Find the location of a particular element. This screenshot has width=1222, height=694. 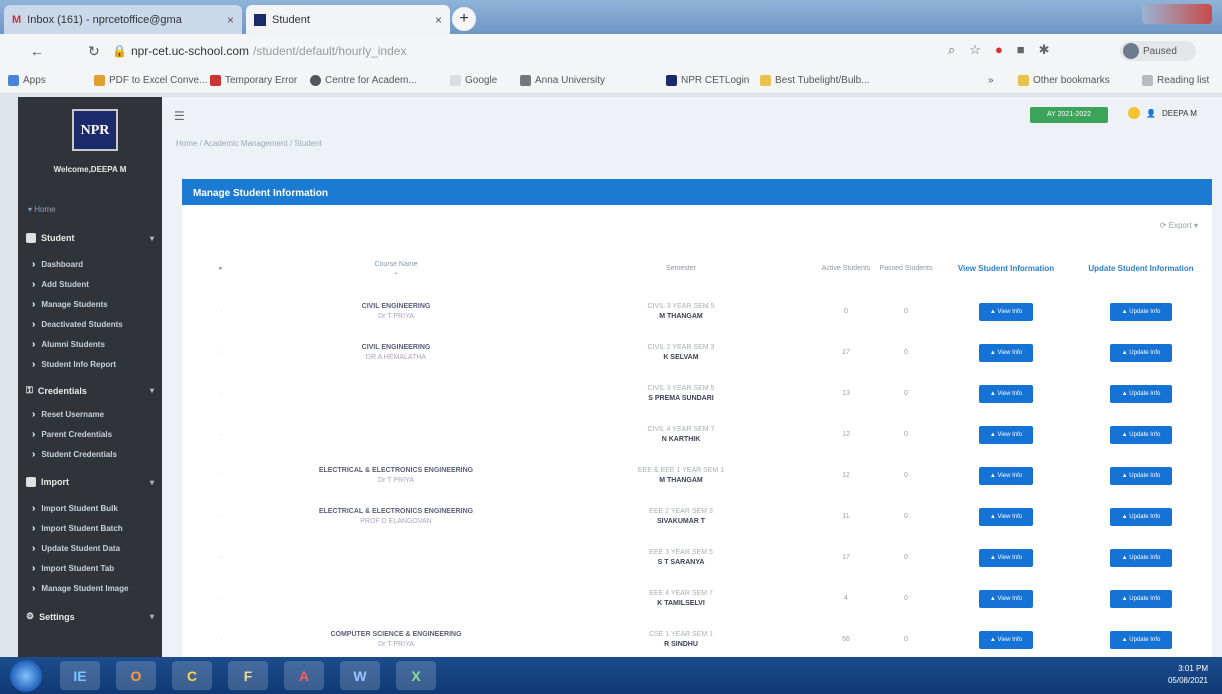

taskbar-excel-icon: X is located at coordinates (416, 675).